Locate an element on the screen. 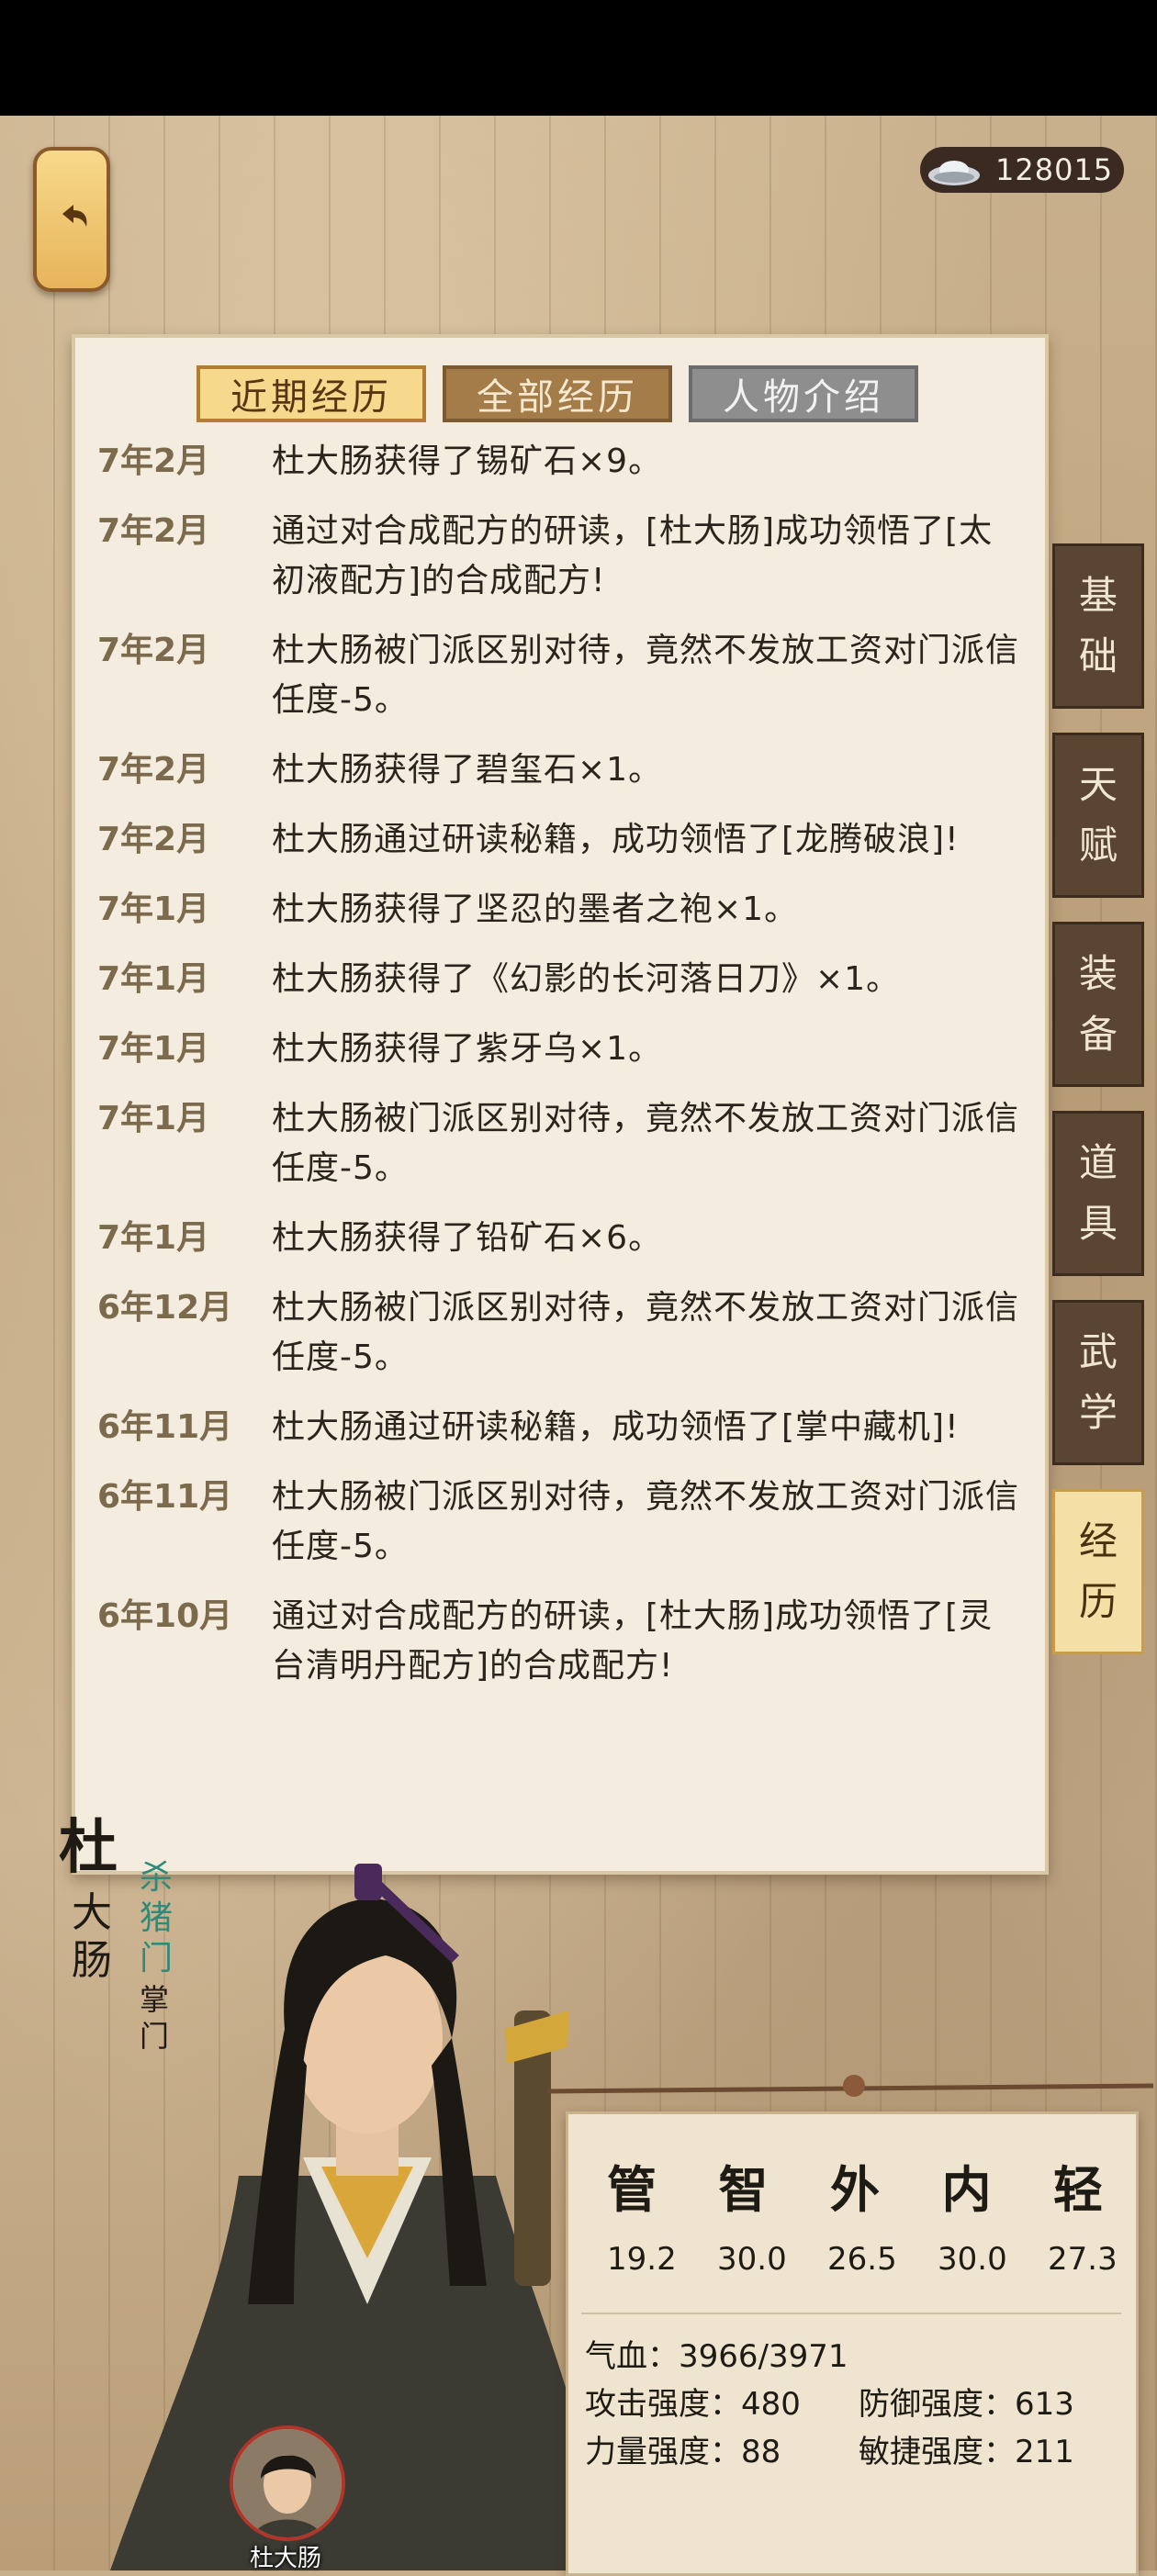  defense-label: 防御强度： is located at coordinates (937, 2404).